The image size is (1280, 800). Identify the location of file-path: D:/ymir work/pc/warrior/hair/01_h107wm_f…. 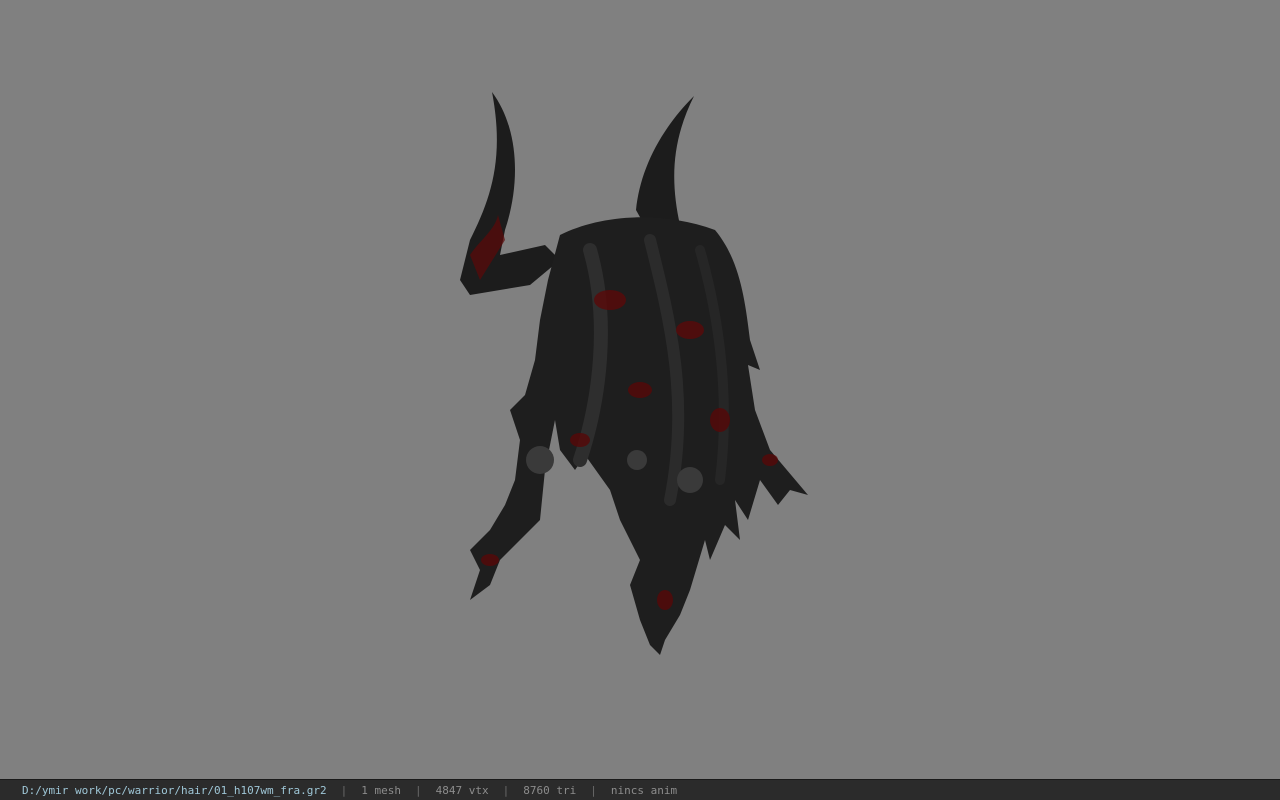
(174, 790).